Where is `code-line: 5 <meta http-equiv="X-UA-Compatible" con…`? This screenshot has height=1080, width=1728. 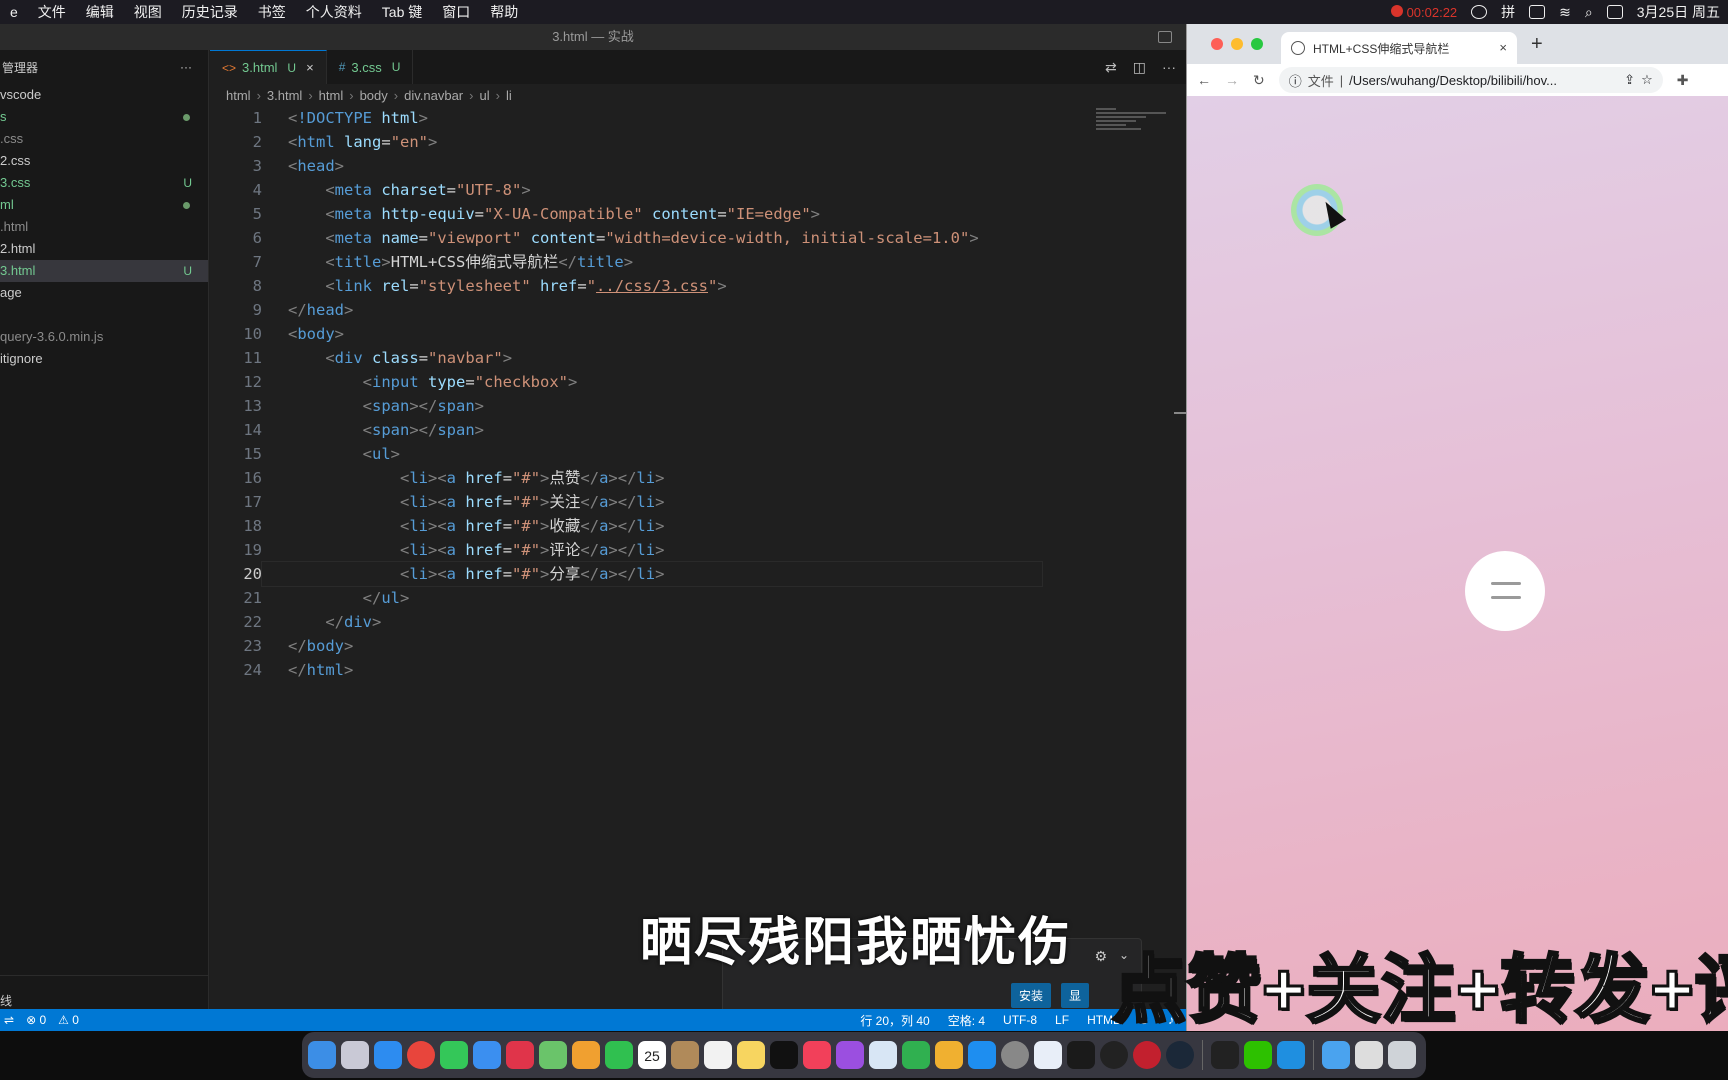
code-line: 5 <meta http-equiv="X-UA-Compatible" con… is located at coordinates (645, 214).